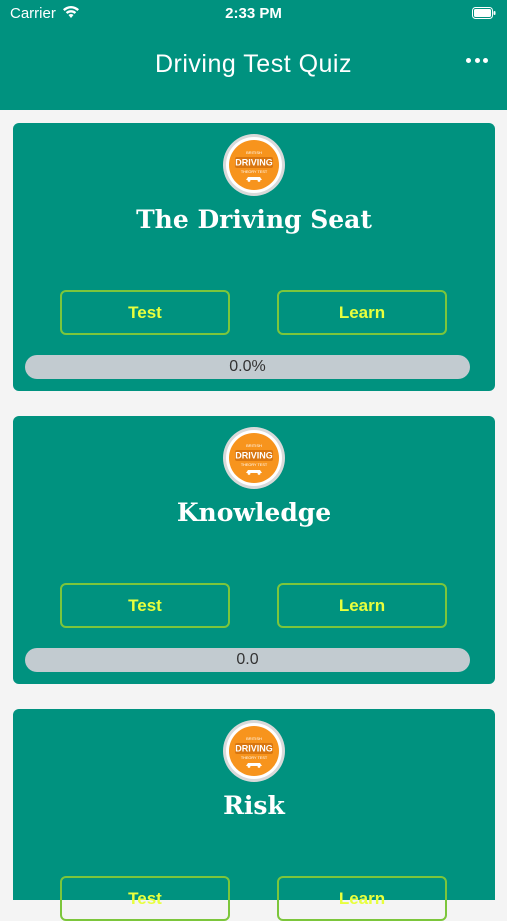 The width and height of the screenshot is (507, 921). What do you see at coordinates (254, 219) in the screenshot?
I see `card-title: The Driving Seat` at bounding box center [254, 219].